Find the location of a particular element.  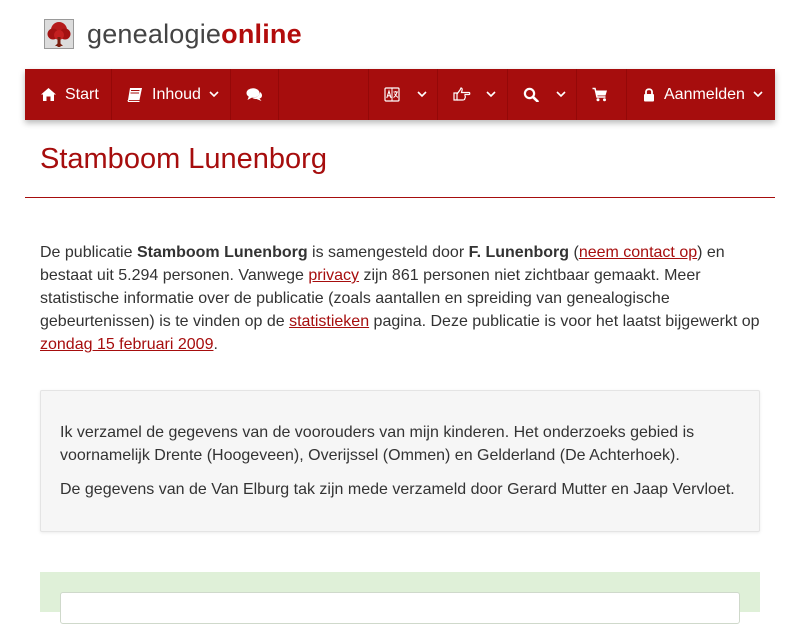

site-logo: genealogieonline is located at coordinates (173, 34).